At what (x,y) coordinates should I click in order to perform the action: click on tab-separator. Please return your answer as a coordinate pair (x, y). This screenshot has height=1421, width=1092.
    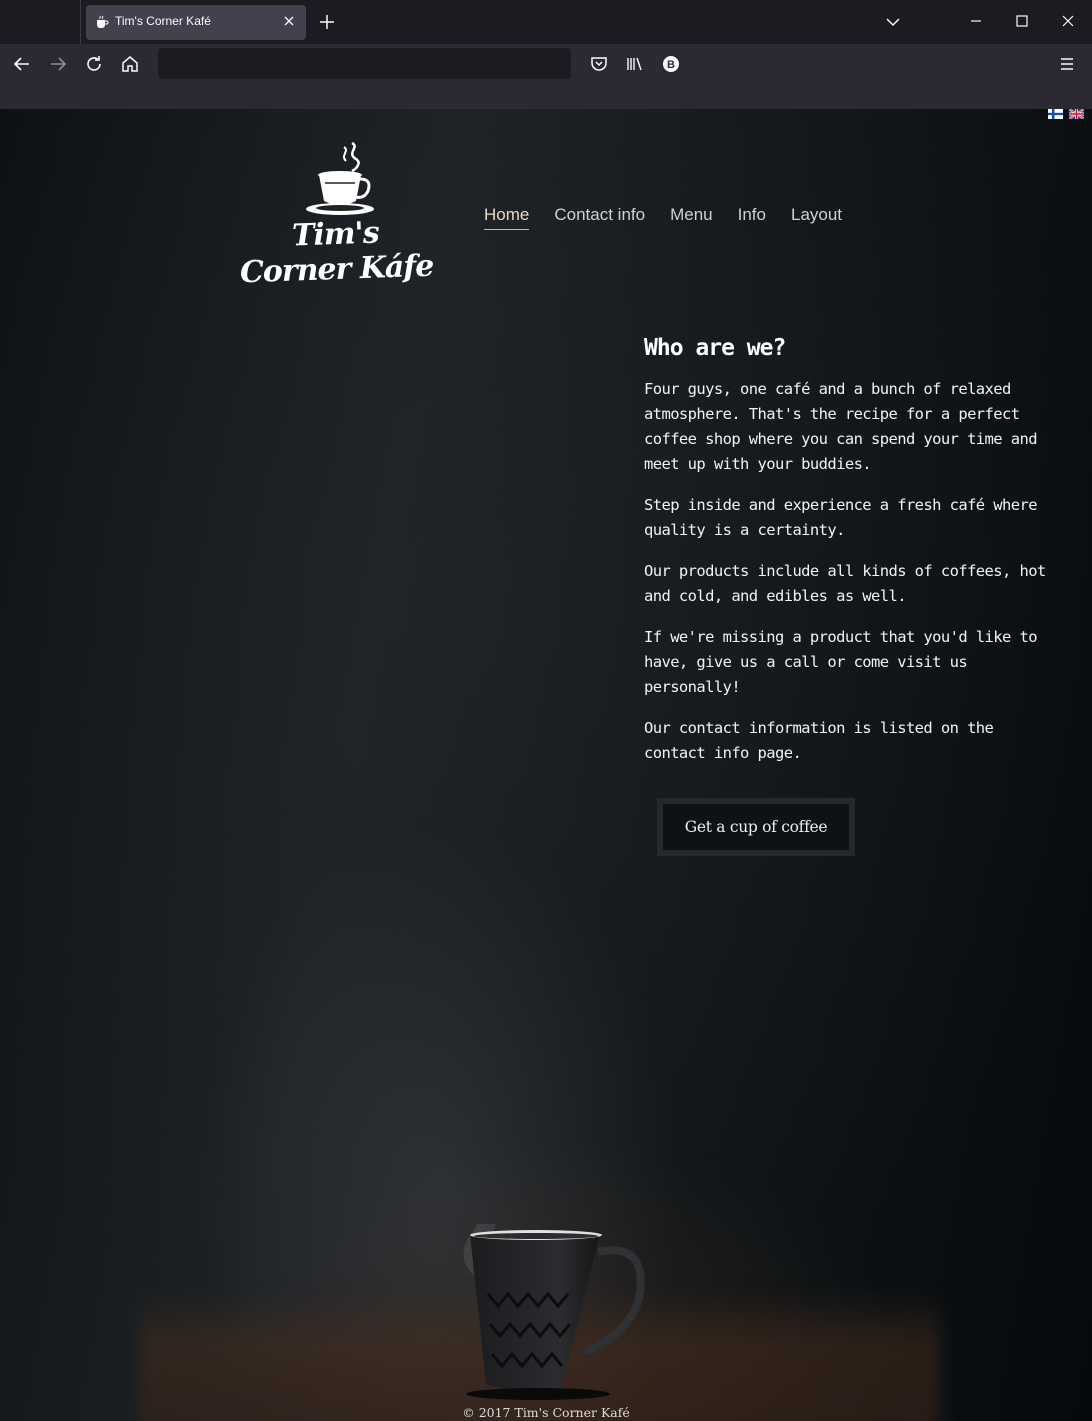
    Looking at the image, I should click on (80, 22).